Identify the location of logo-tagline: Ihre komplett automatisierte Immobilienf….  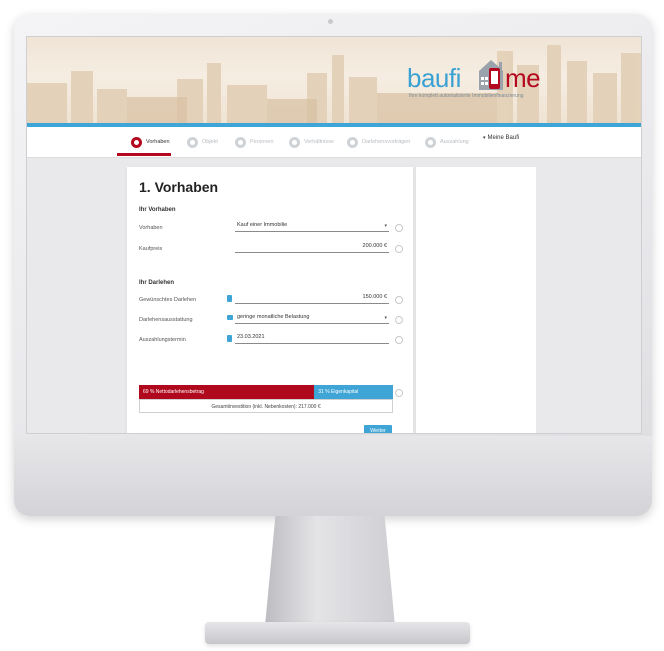
(466, 96).